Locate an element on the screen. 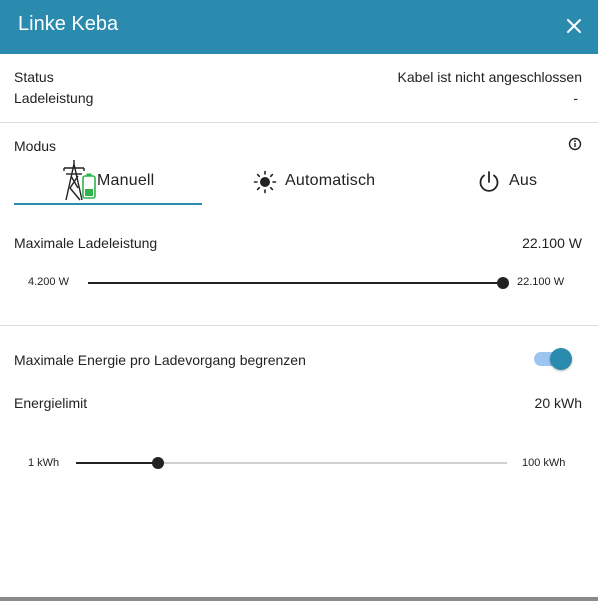 The height and width of the screenshot is (601, 598). energy-limit-slider-min: 1 kWh is located at coordinates (44, 463).